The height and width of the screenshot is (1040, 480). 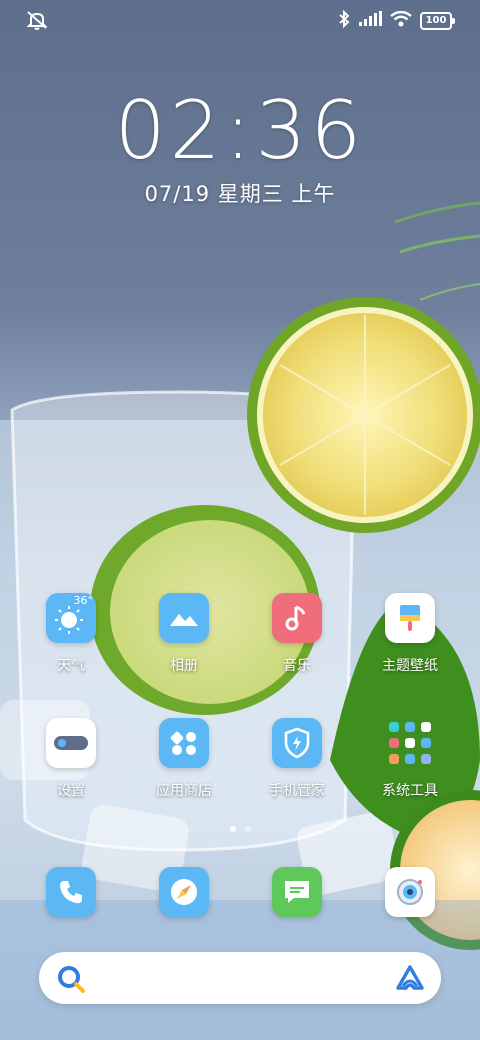 What do you see at coordinates (71, 666) in the screenshot?
I see `app-label: 天气` at bounding box center [71, 666].